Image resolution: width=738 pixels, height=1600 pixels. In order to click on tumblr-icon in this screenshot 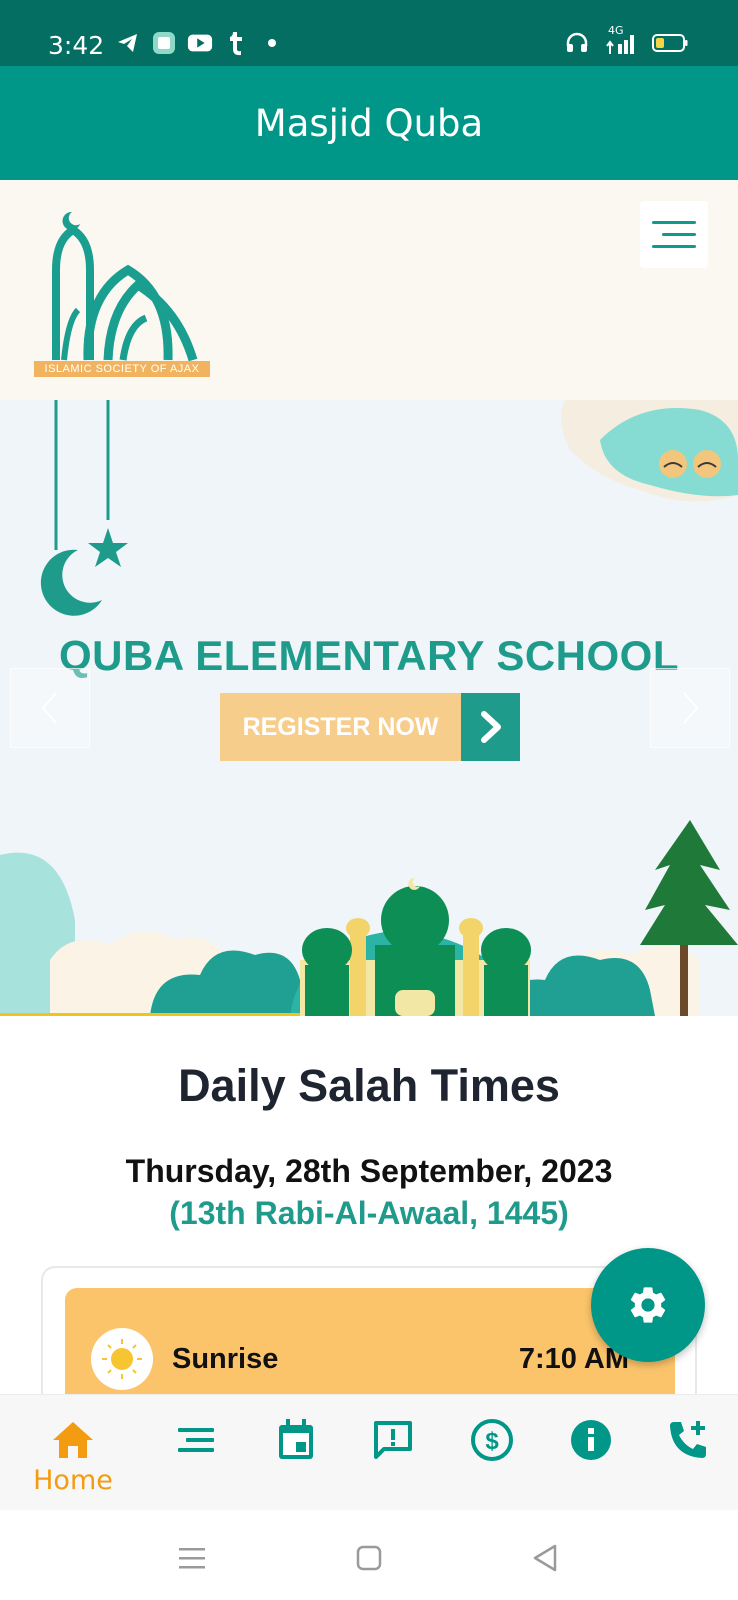, I will do `click(236, 43)`.